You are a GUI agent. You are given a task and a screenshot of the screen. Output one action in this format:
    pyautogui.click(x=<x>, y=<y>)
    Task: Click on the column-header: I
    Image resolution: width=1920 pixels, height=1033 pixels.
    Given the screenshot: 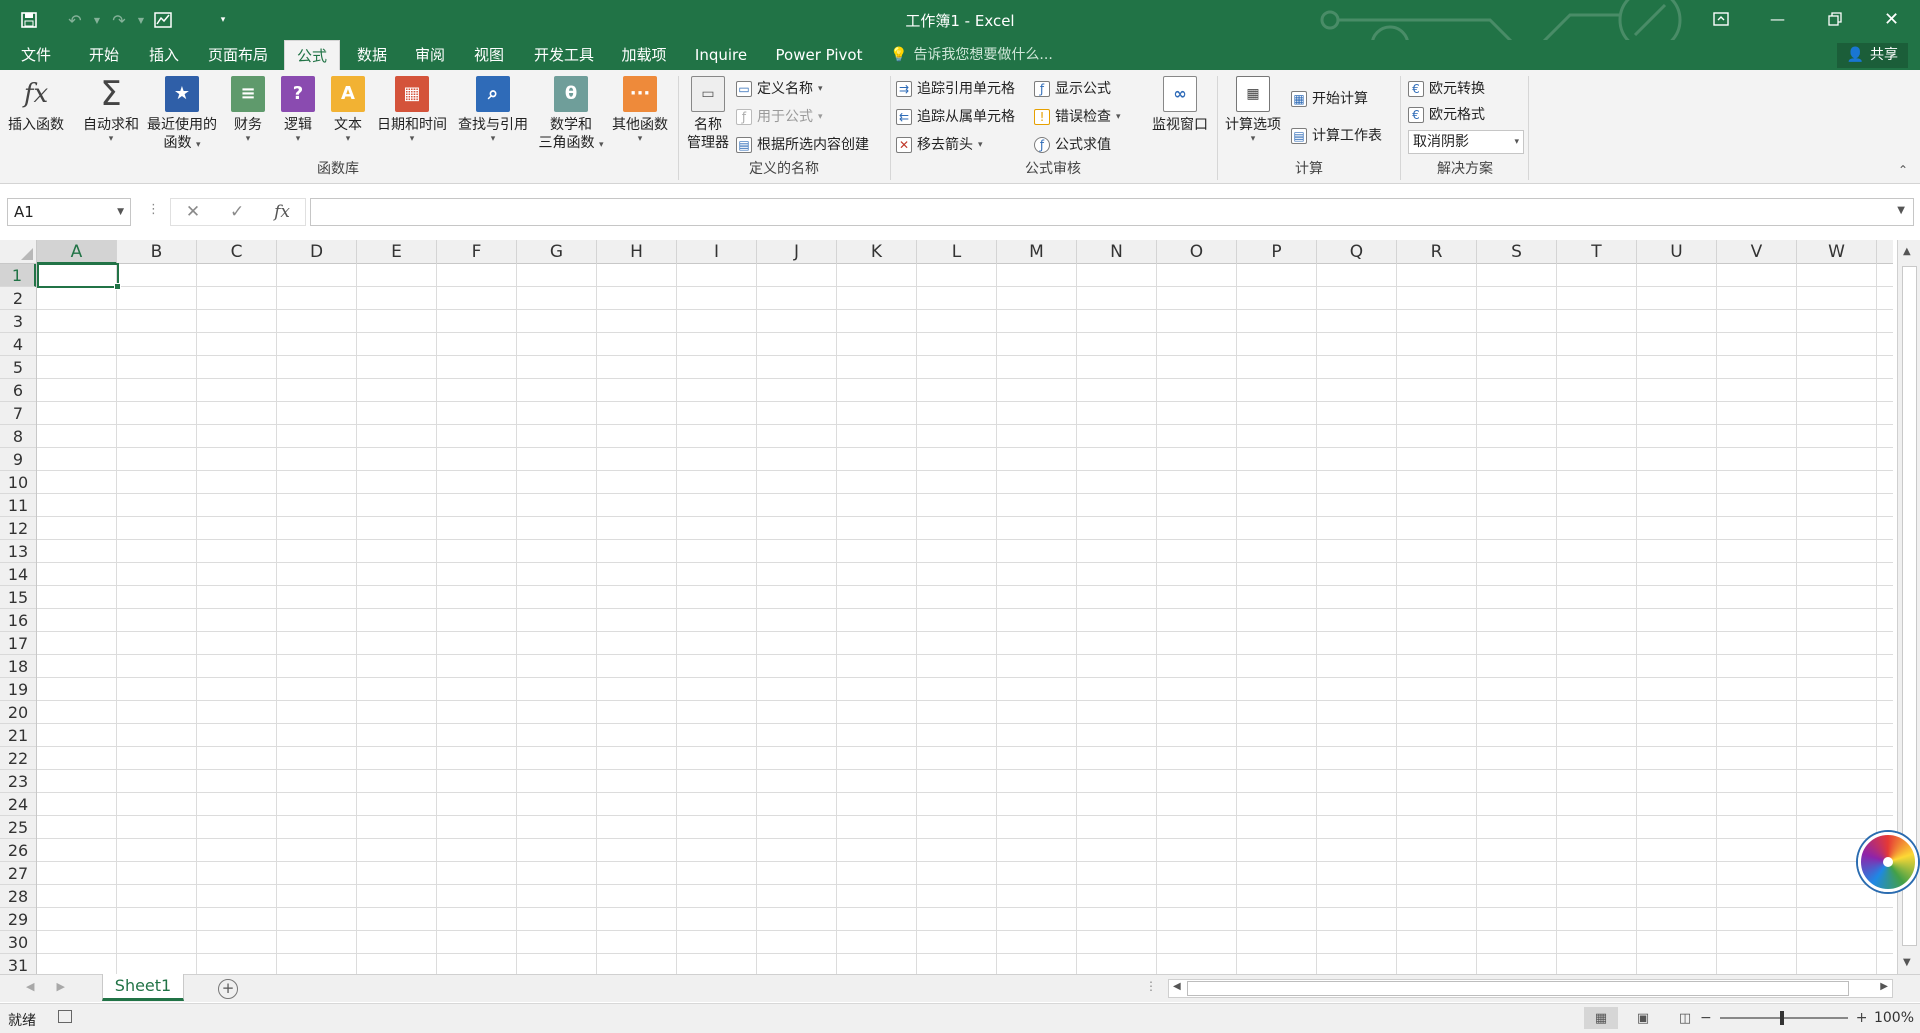 What is the action you would take?
    pyautogui.click(x=717, y=252)
    